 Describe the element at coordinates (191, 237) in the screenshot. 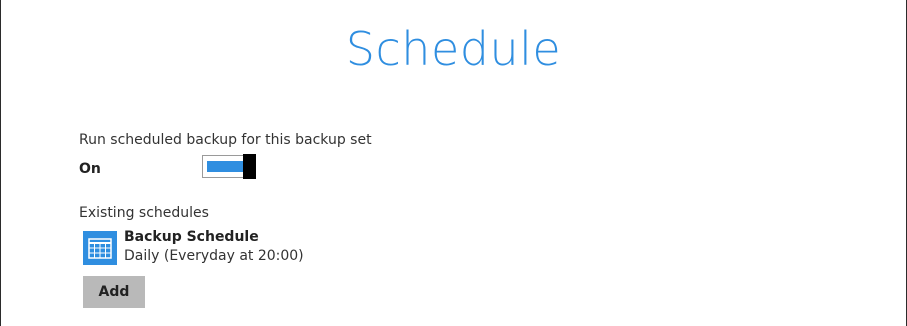

I see `schedule-name: Backup Schedule` at that location.